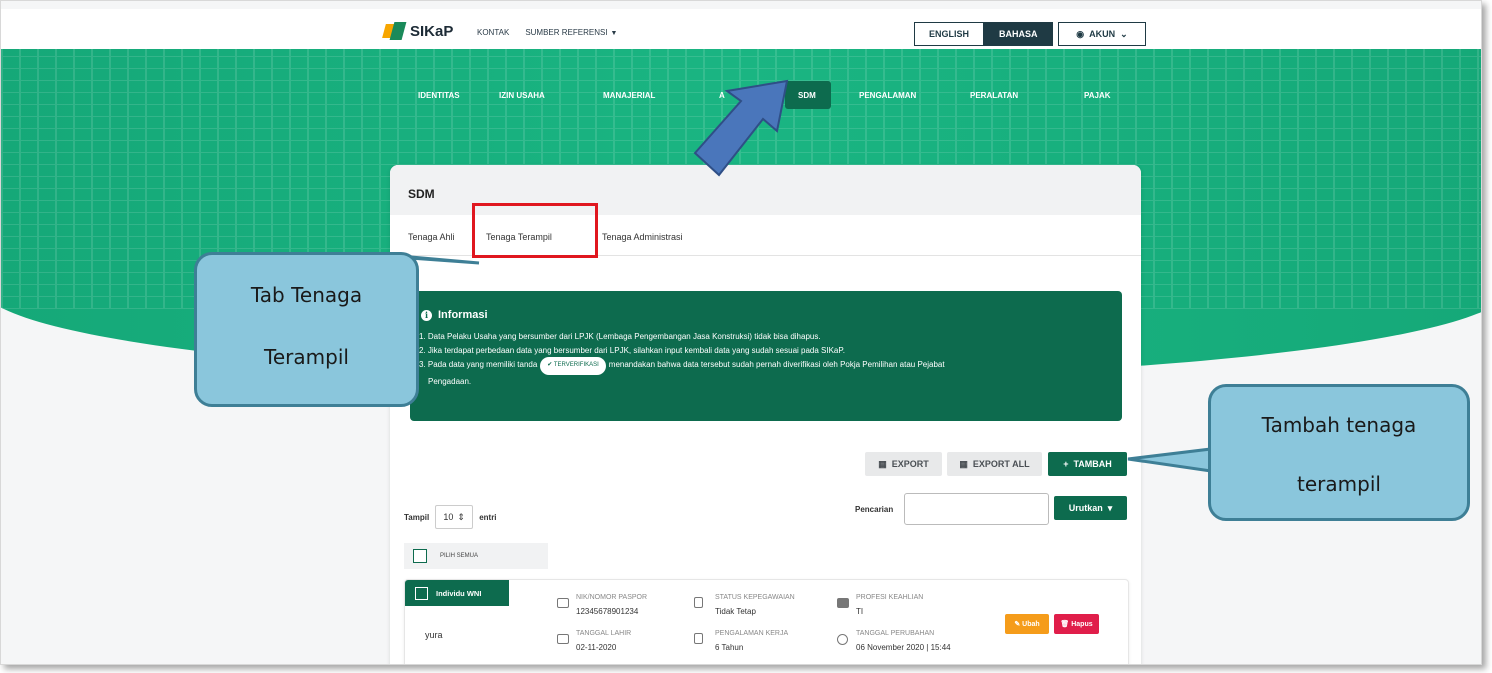 This screenshot has width=1492, height=673. What do you see at coordinates (755, 597) in the screenshot?
I see `status-label: STATUS KEPEGAWAIAN` at bounding box center [755, 597].